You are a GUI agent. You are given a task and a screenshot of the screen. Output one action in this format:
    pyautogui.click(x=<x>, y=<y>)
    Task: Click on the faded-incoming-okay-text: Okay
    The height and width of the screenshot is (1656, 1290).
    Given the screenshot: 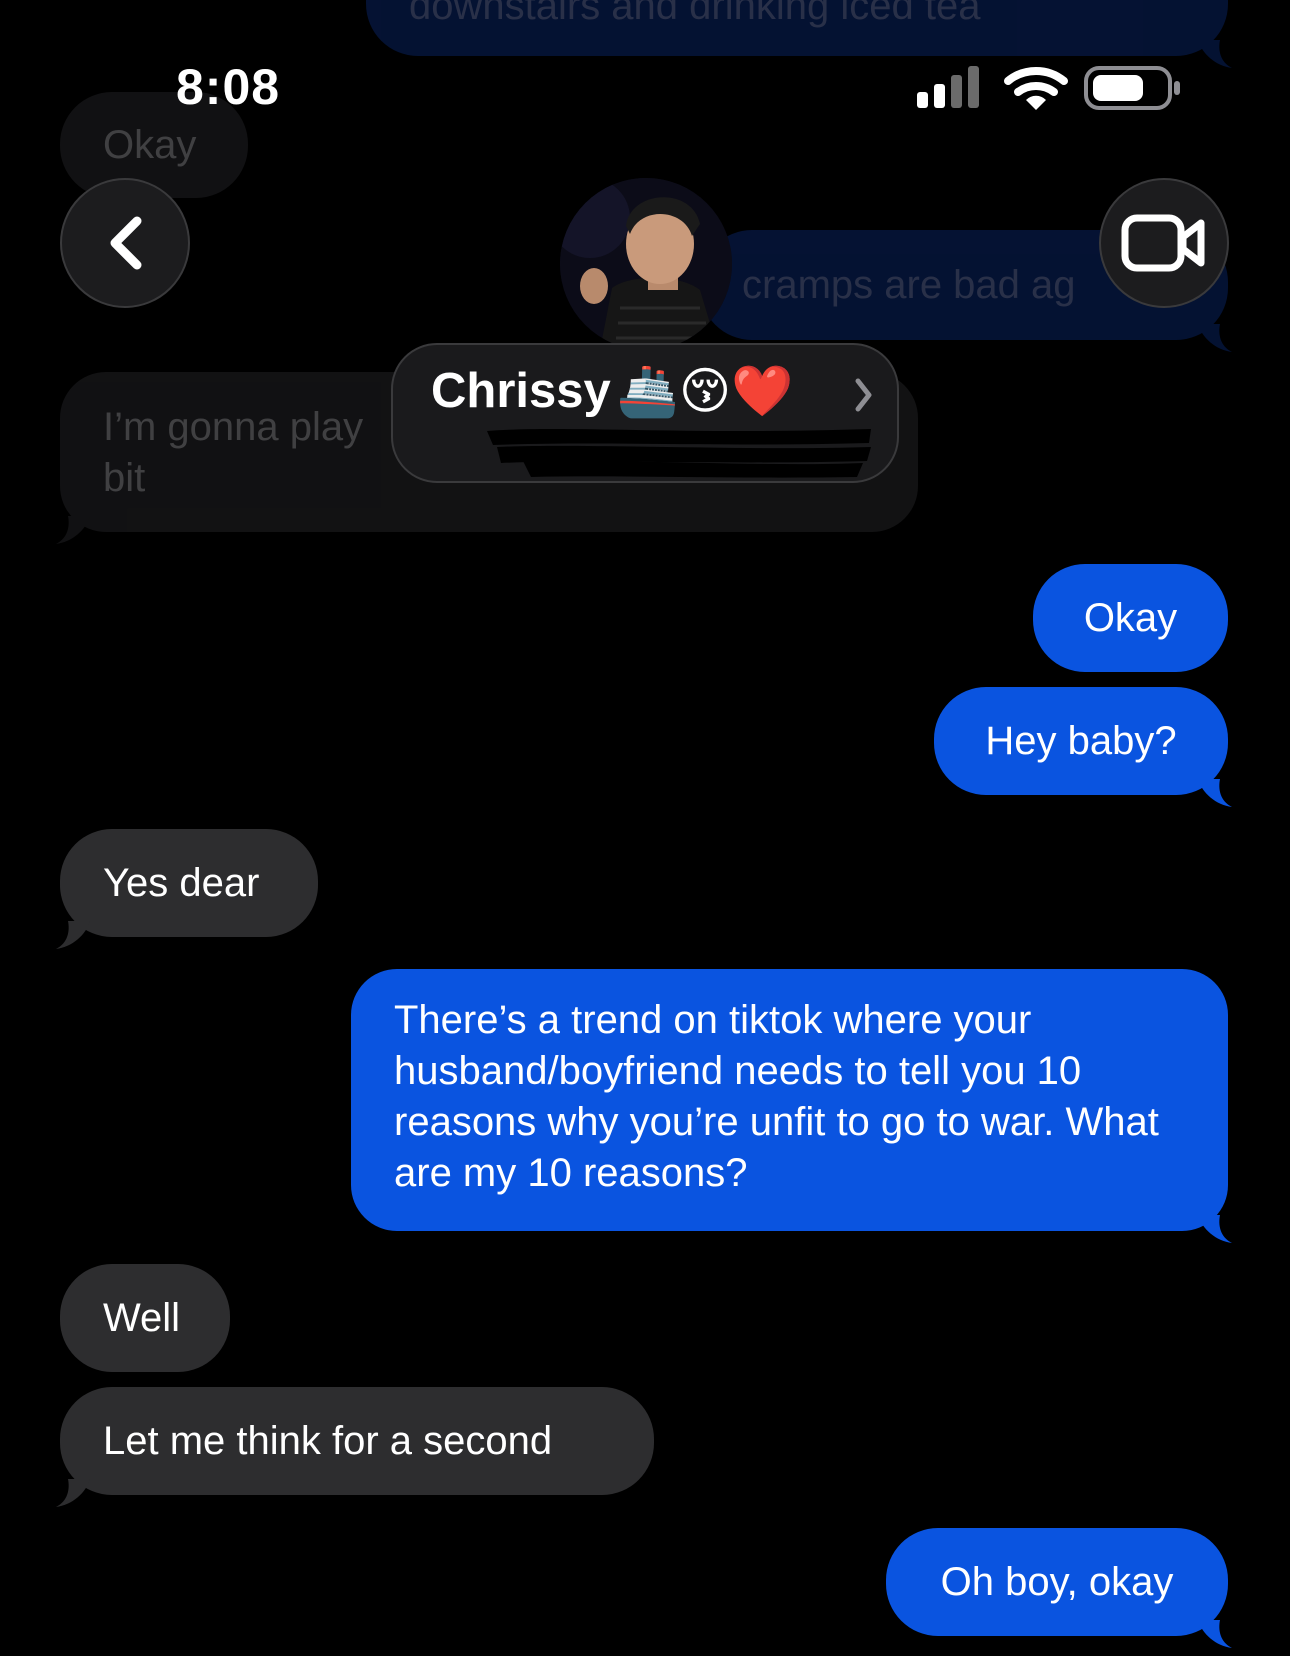 What is the action you would take?
    pyautogui.click(x=150, y=144)
    